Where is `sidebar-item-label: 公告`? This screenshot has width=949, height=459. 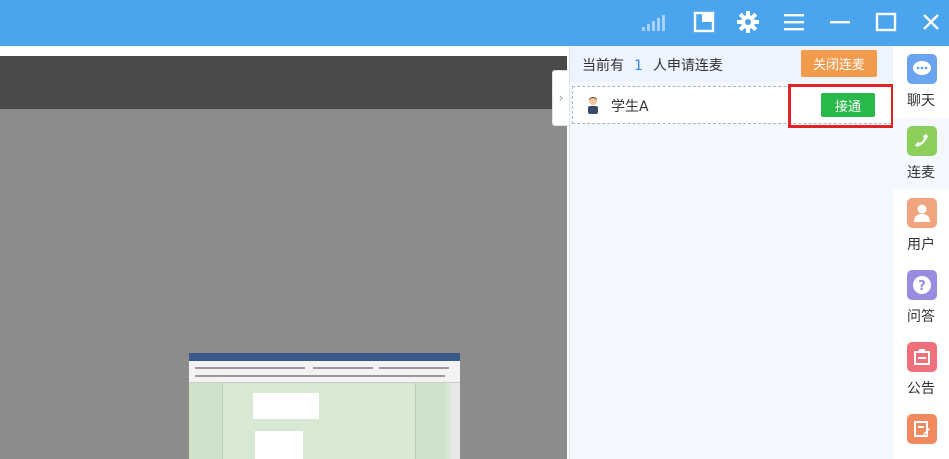 sidebar-item-label: 公告 is located at coordinates (921, 389).